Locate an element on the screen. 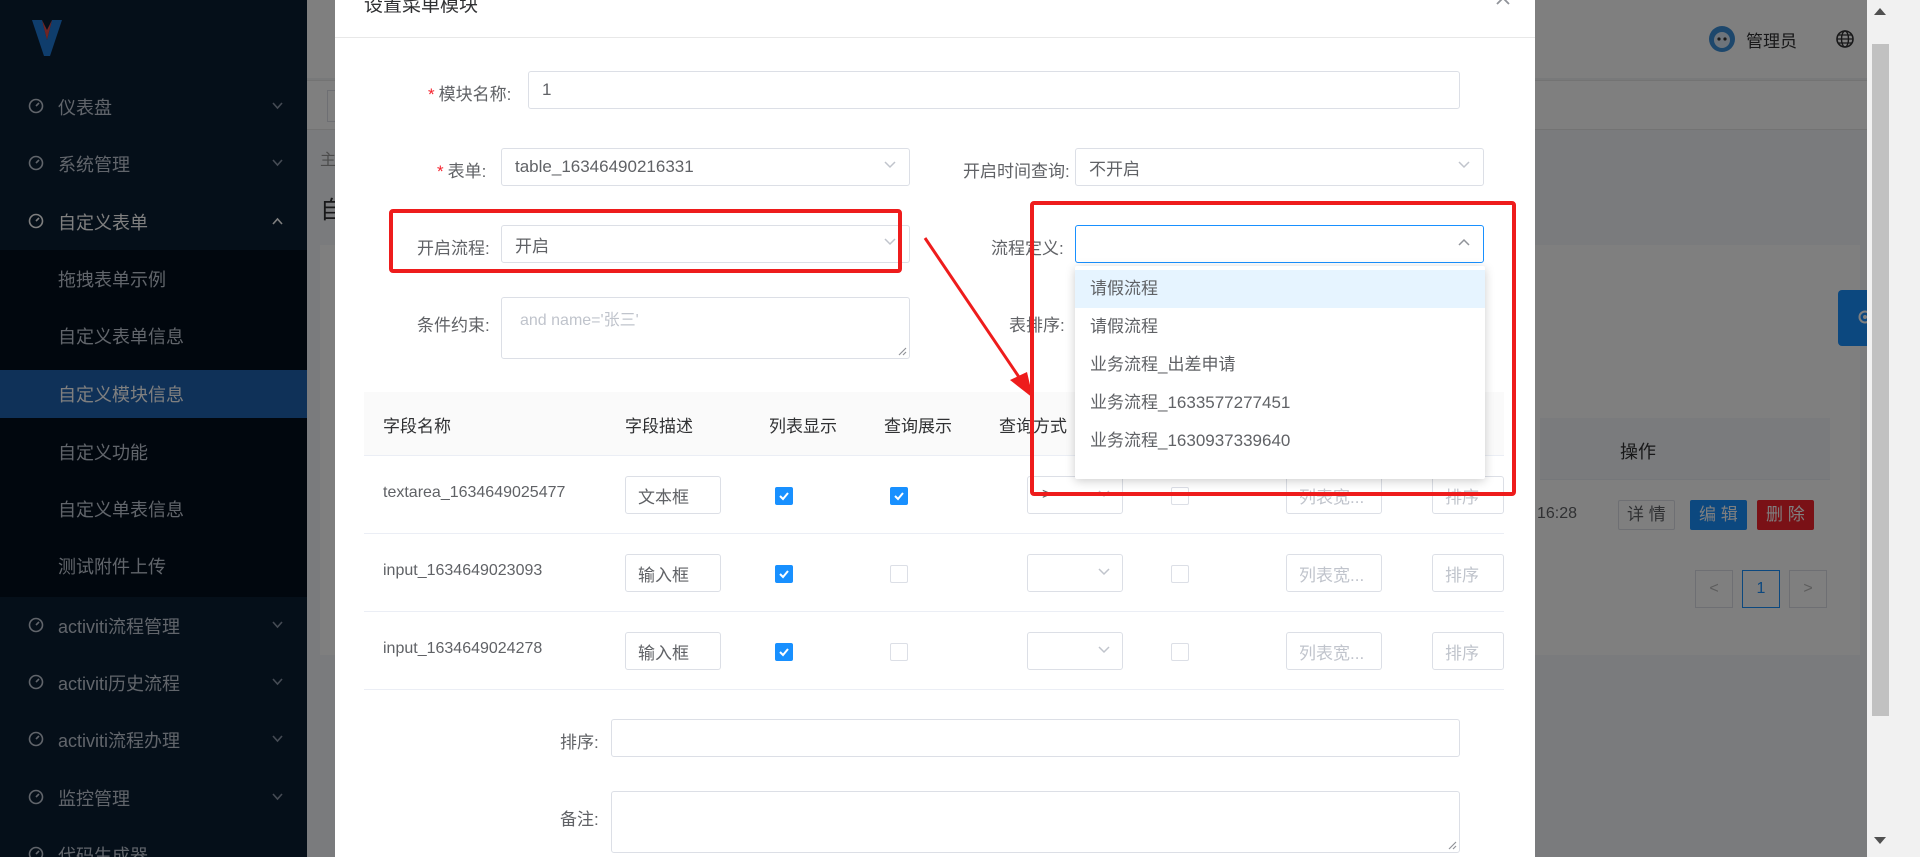 The width and height of the screenshot is (1920, 857). form-select: table_16346490216331 is located at coordinates (705, 167).